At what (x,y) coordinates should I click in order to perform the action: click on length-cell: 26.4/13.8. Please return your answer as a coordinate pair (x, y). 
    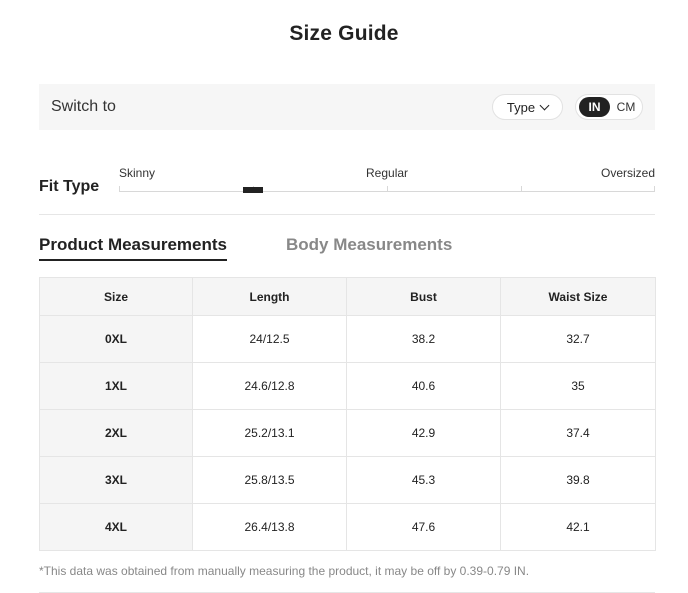
    Looking at the image, I should click on (269, 527).